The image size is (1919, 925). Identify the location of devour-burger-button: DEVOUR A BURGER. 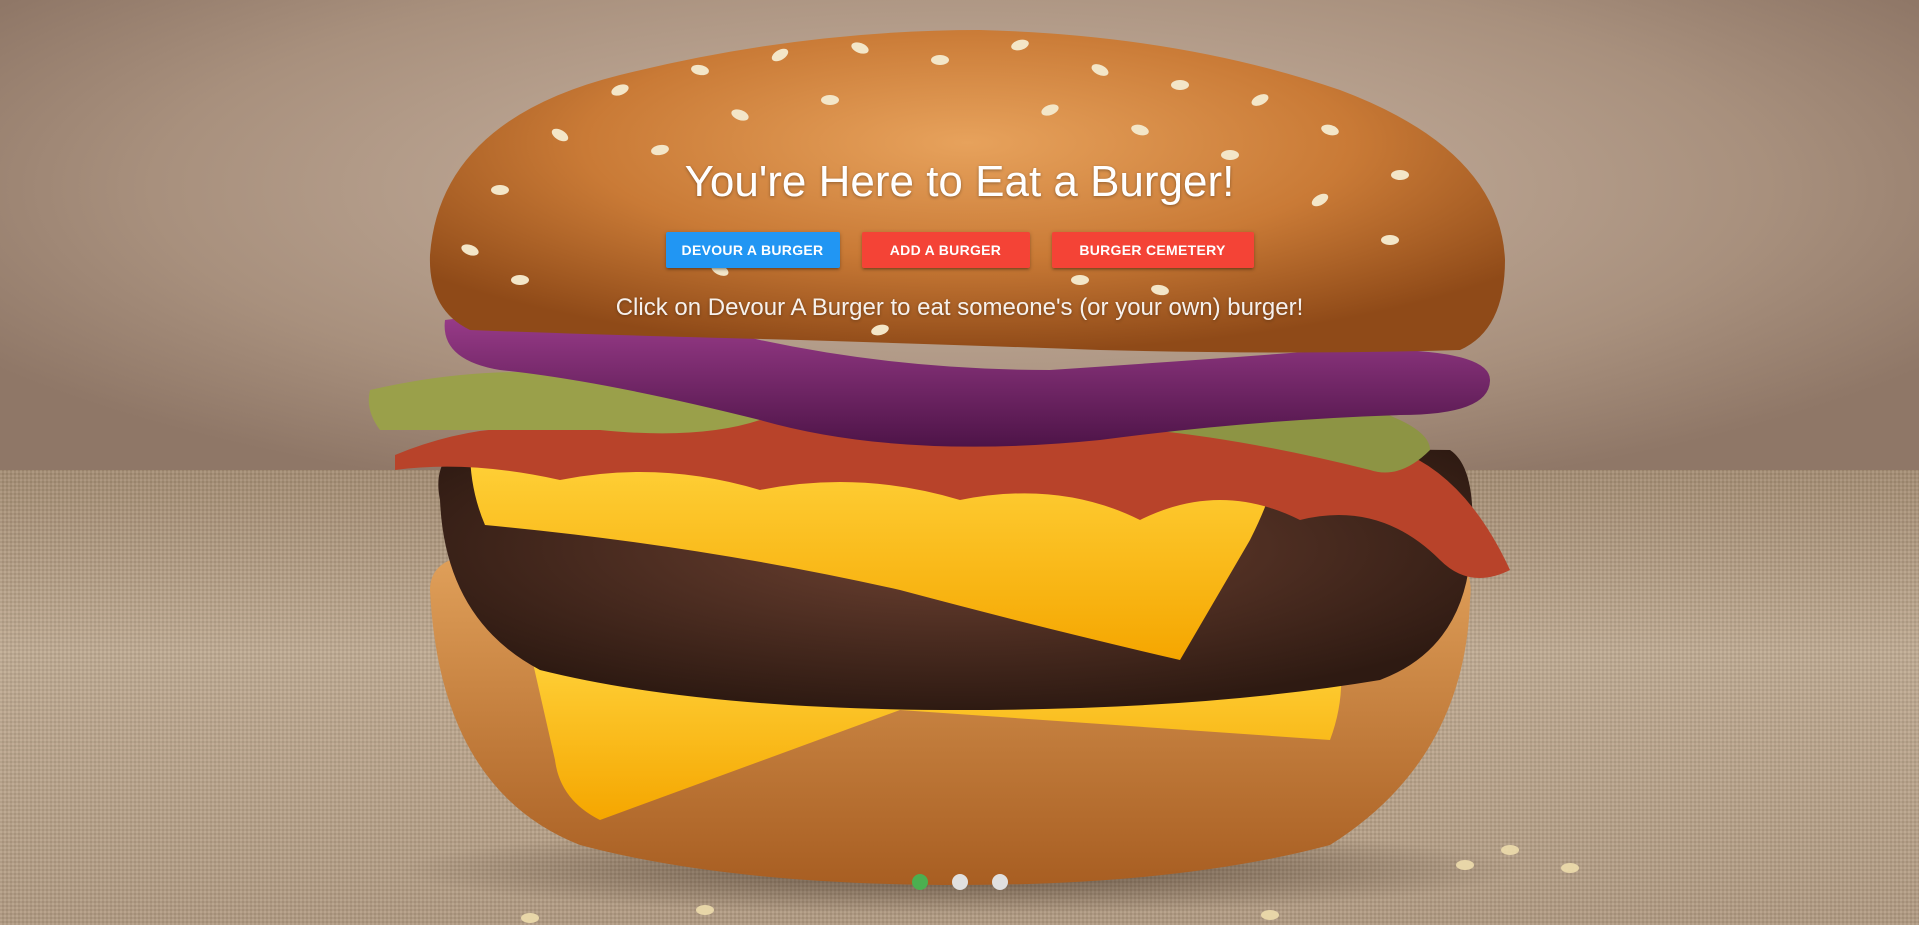
(752, 250).